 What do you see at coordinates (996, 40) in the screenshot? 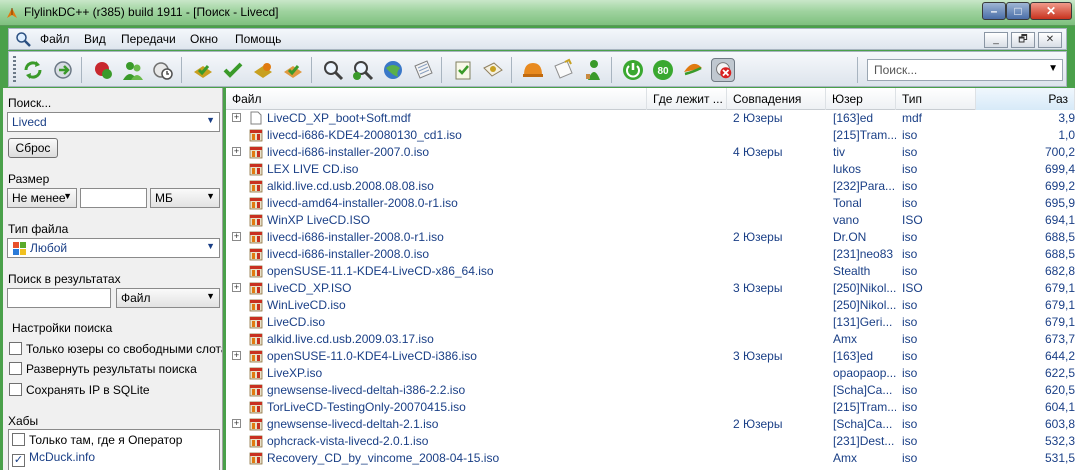
I see `mdi-minimize-button: _` at bounding box center [996, 40].